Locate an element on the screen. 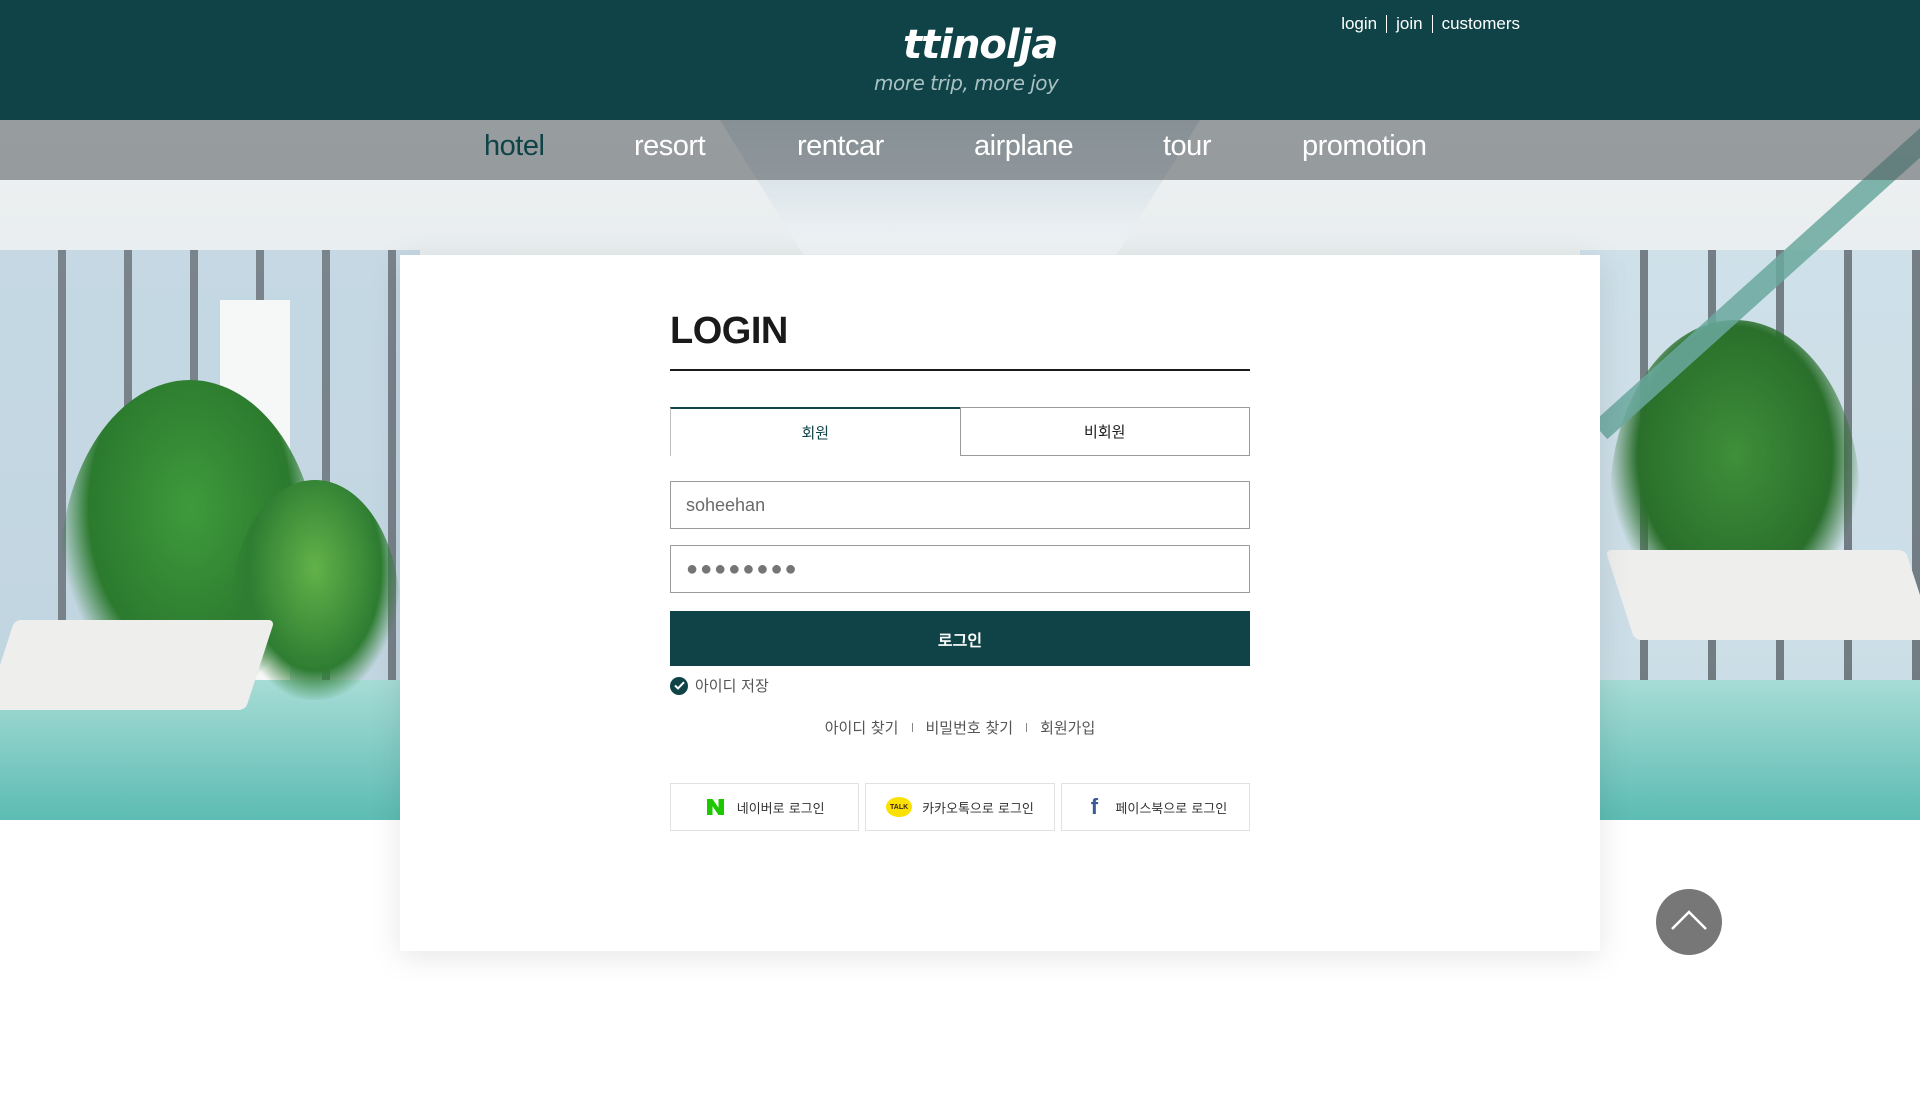 The width and height of the screenshot is (1920, 1104). join-link: join is located at coordinates (1409, 24).